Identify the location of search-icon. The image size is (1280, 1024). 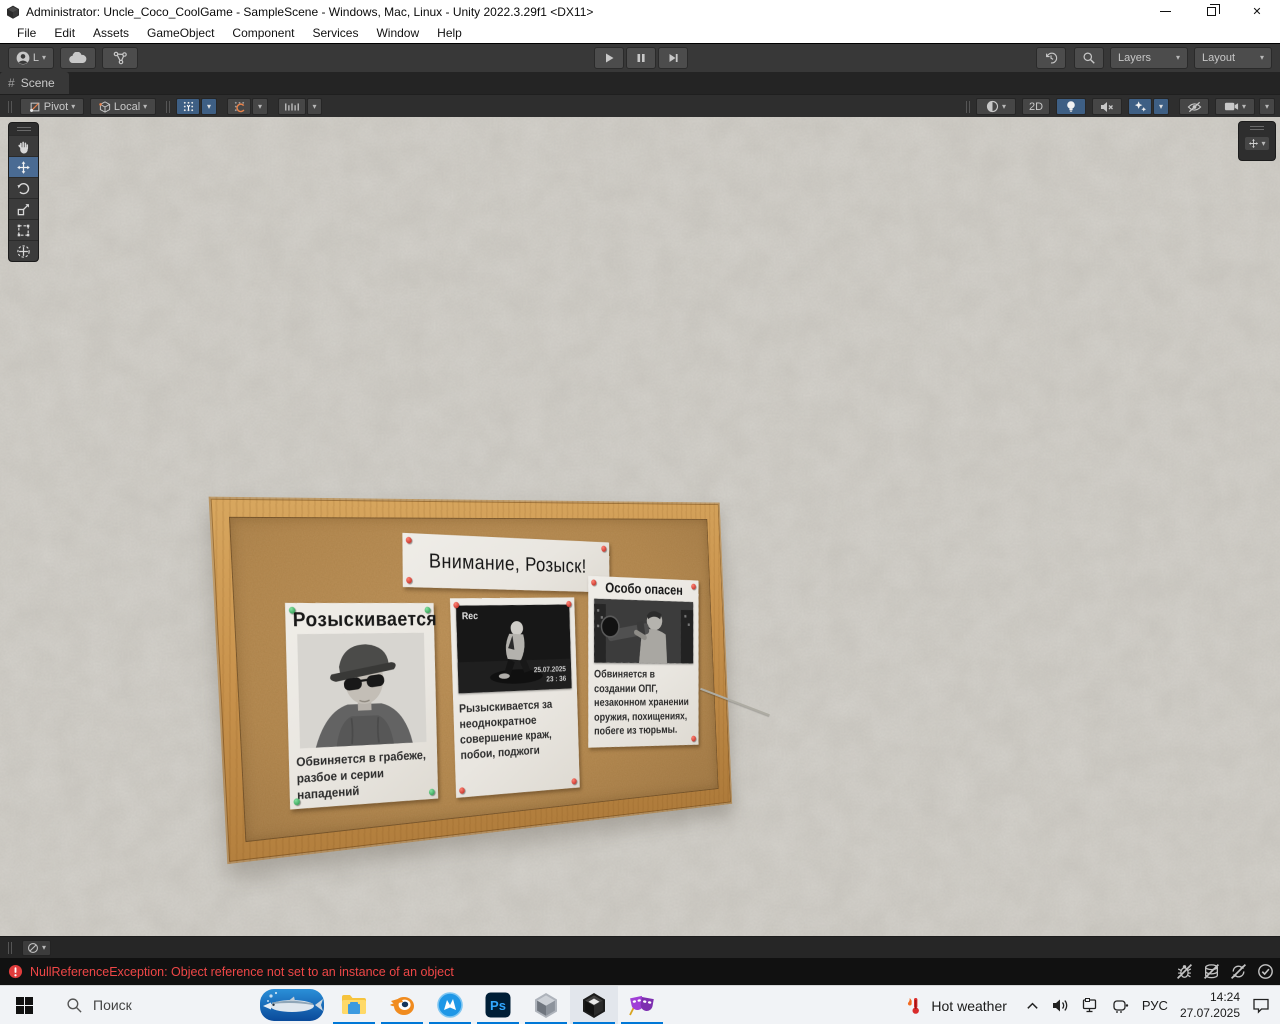
(1089, 58).